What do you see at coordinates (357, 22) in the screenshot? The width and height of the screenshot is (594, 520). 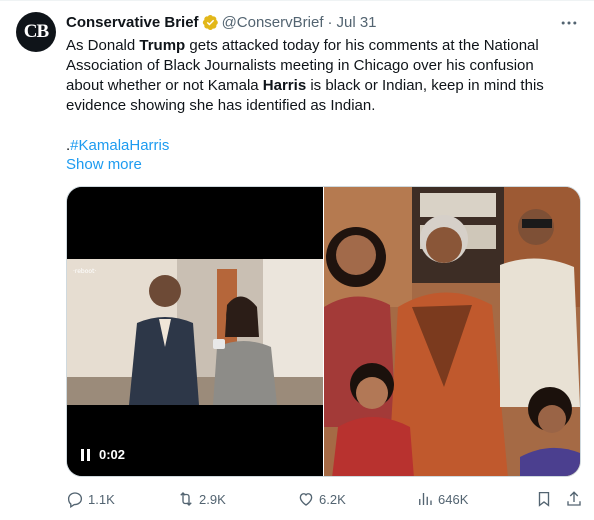 I see `tweet-date: Jul 31` at bounding box center [357, 22].